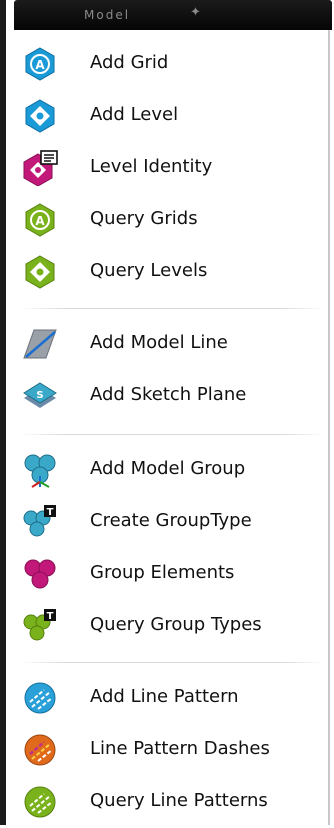 This screenshot has height=828, width=334. Describe the element at coordinates (159, 342) in the screenshot. I see `menu-item-label: Add Model Line` at that location.